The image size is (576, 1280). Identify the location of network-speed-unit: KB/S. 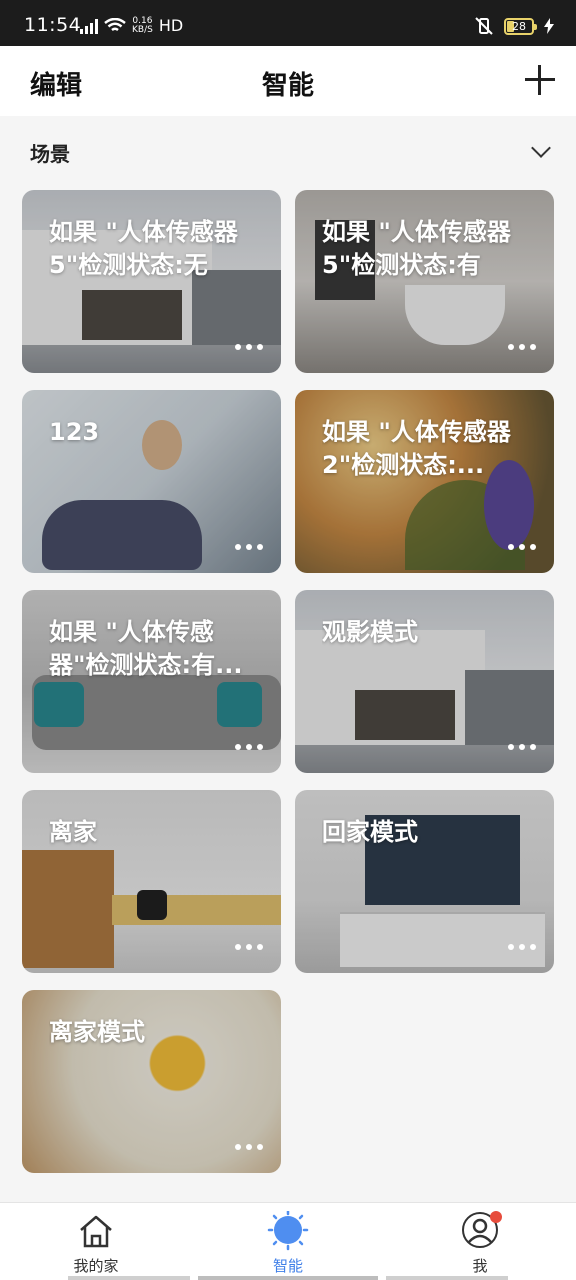
(142, 29).